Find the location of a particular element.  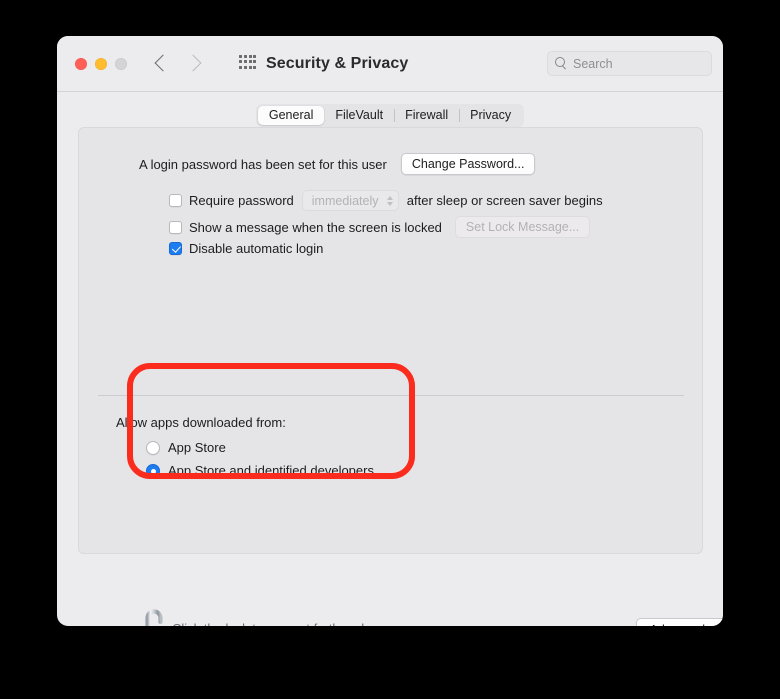

forward-chevron-icon is located at coordinates (194, 63).